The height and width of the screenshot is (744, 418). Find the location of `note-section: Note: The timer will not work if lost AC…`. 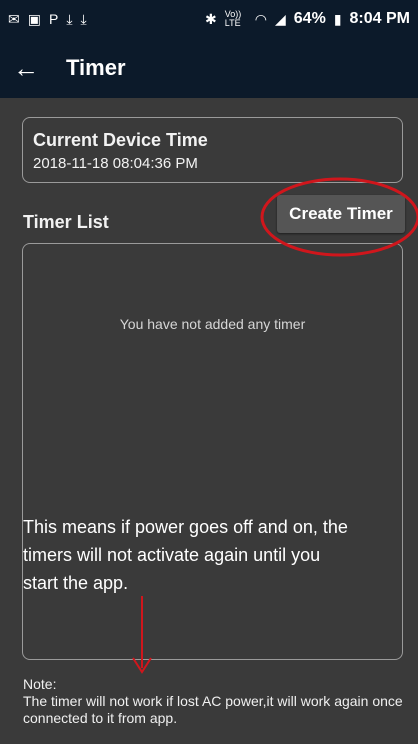

note-section: Note: The timer will not work if lost AC… is located at coordinates (215, 701).